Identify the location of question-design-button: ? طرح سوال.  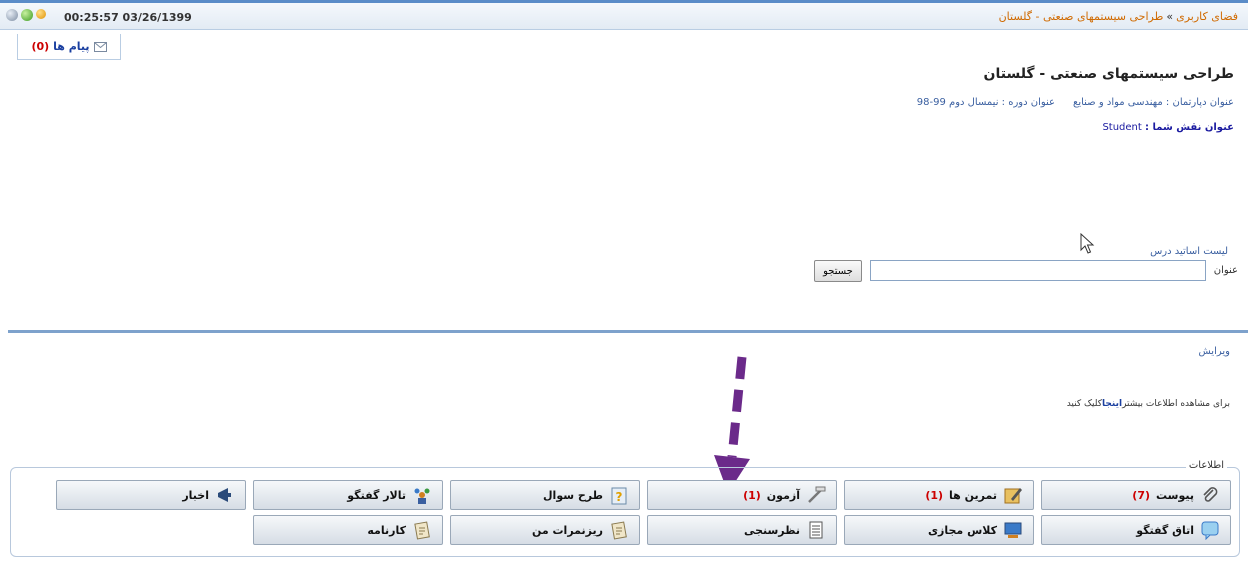
(545, 495).